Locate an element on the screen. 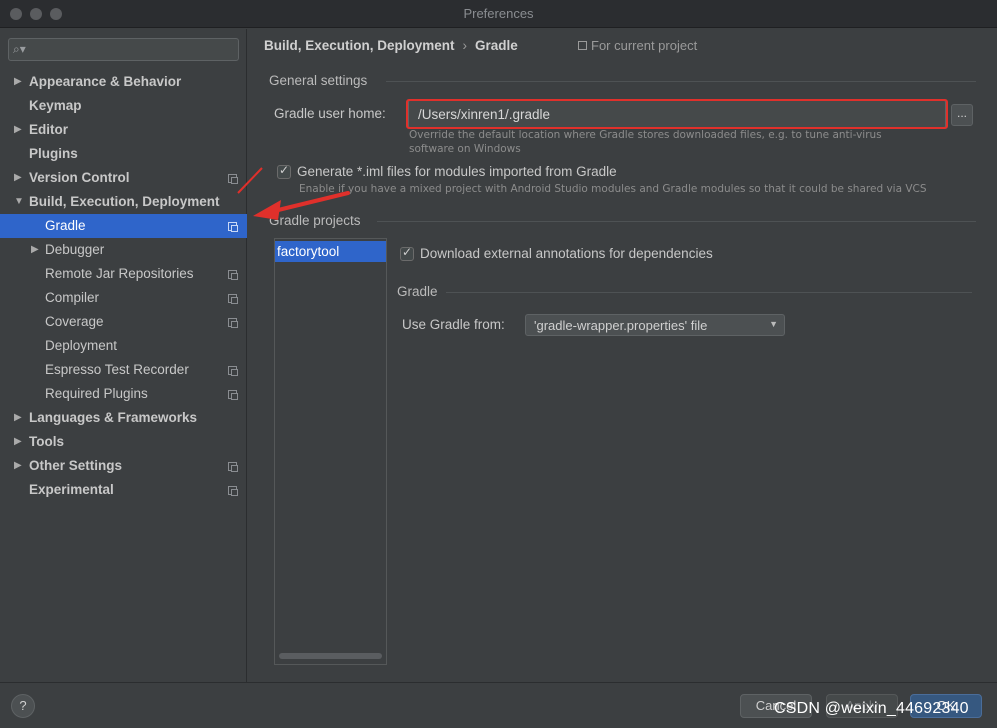 This screenshot has width=997, height=728. sidebar-item-label: Other Settings is located at coordinates (76, 465).